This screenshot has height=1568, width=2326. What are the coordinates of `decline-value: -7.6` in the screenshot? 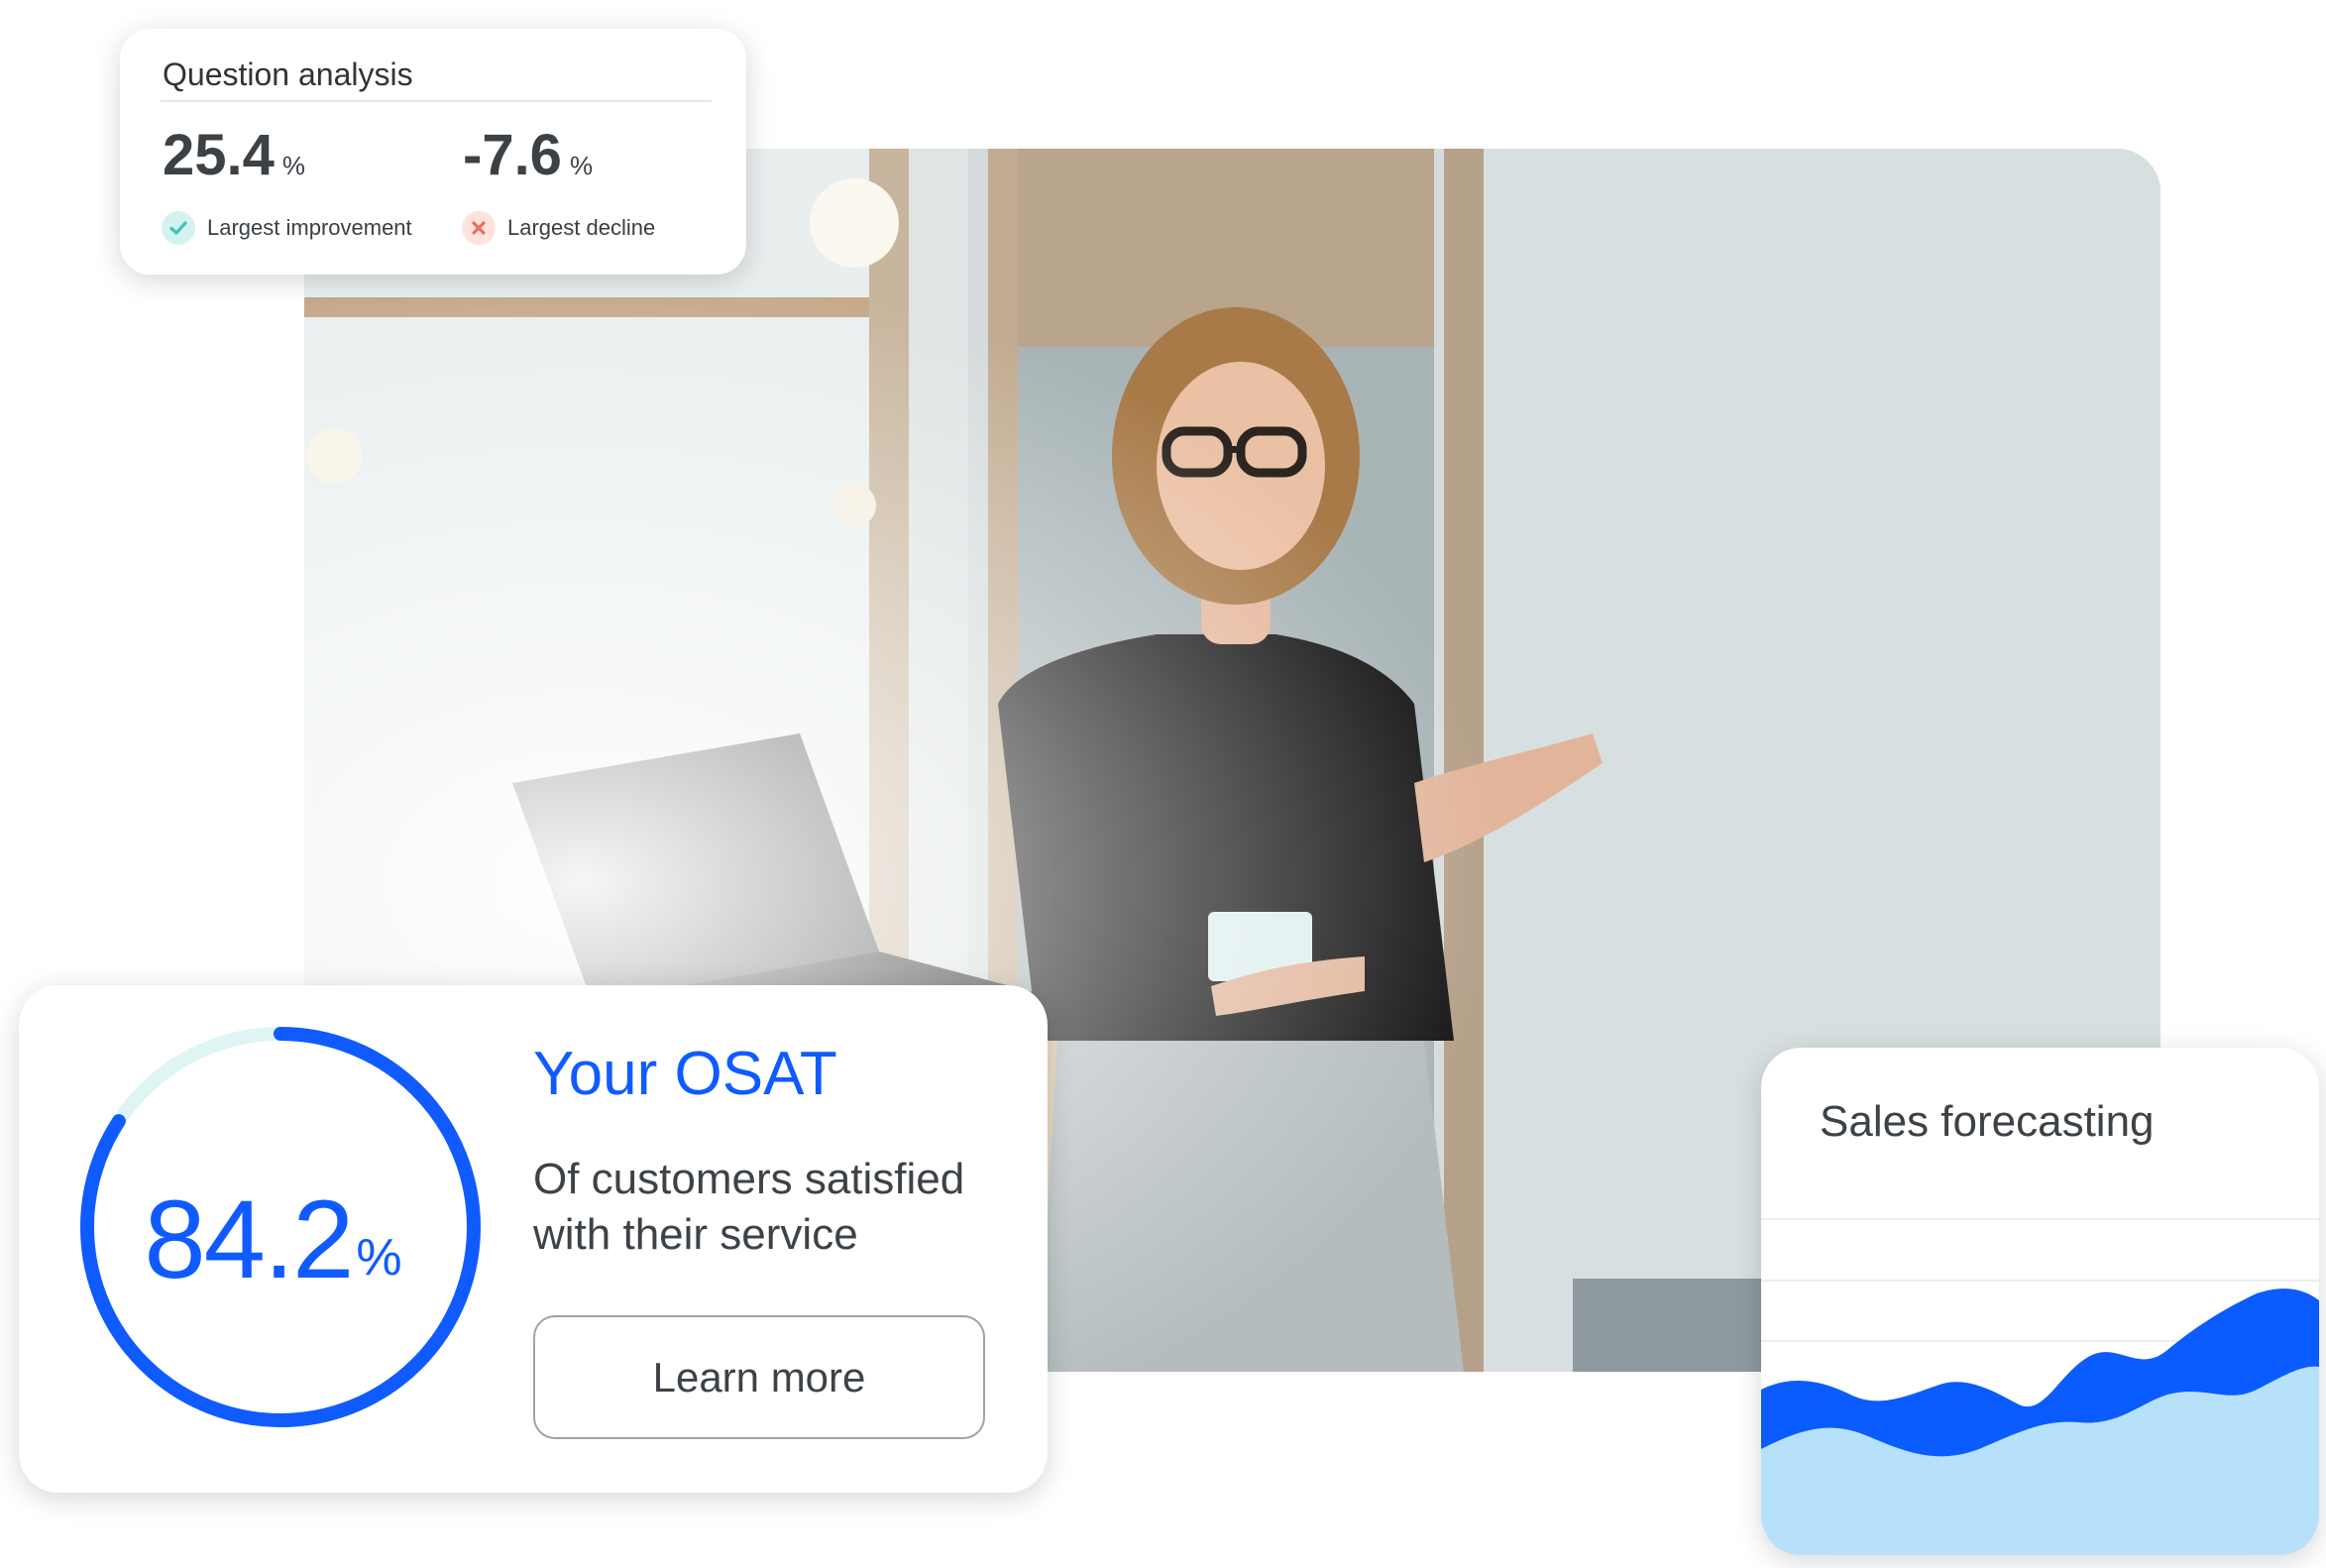 It's located at (512, 155).